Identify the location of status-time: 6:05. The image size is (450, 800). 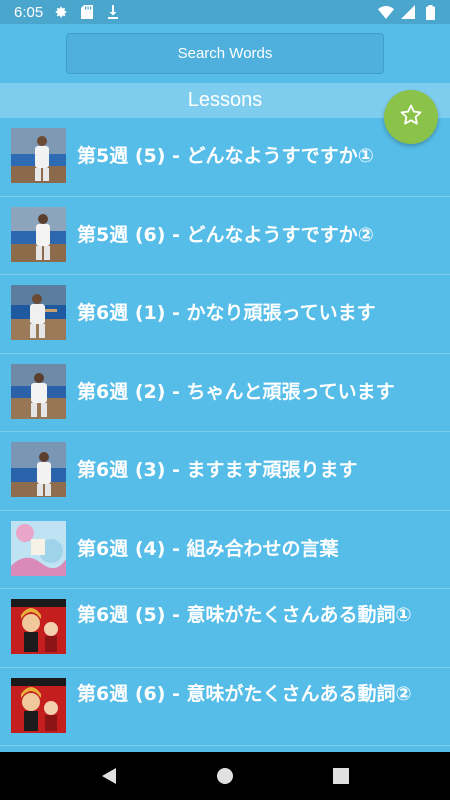
(29, 12).